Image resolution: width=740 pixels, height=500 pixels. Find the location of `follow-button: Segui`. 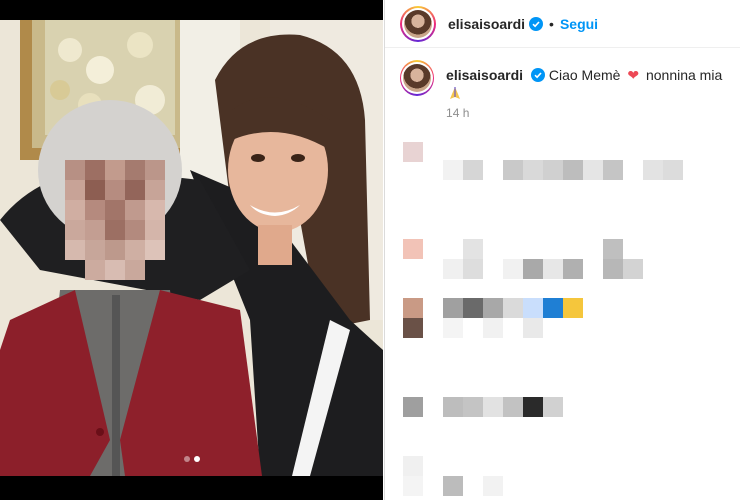

follow-button: Segui is located at coordinates (579, 24).